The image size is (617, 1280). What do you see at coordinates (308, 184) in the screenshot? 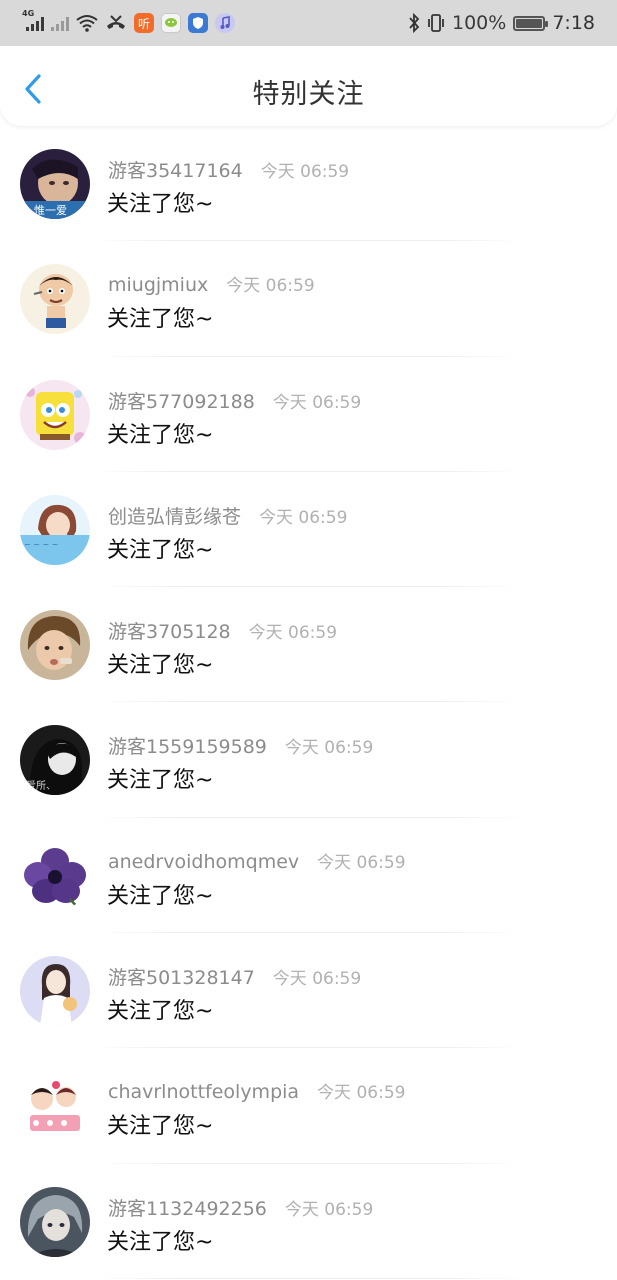
I see `list-item: 惟一爱 游客35417164 今天 06:59 关注了您~` at bounding box center [308, 184].